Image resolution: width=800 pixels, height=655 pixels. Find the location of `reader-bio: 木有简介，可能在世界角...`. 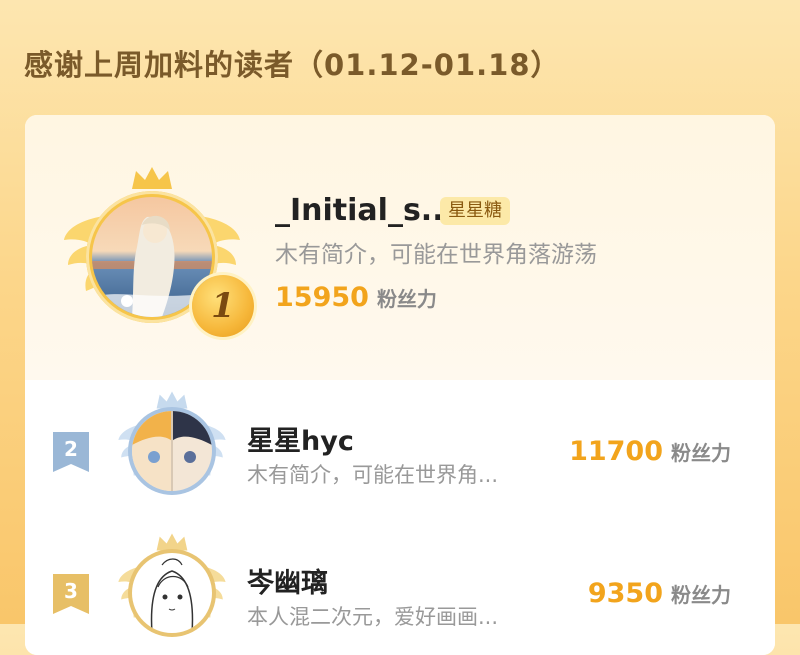

reader-bio: 木有简介，可能在世界角... is located at coordinates (373, 475).